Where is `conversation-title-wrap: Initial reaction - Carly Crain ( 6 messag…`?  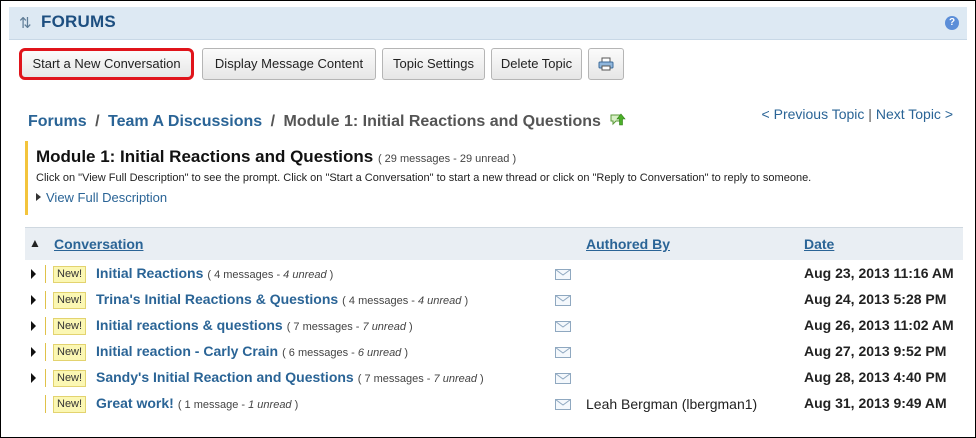 conversation-title-wrap: Initial reaction - Carly Crain ( 6 messag… is located at coordinates (252, 351).